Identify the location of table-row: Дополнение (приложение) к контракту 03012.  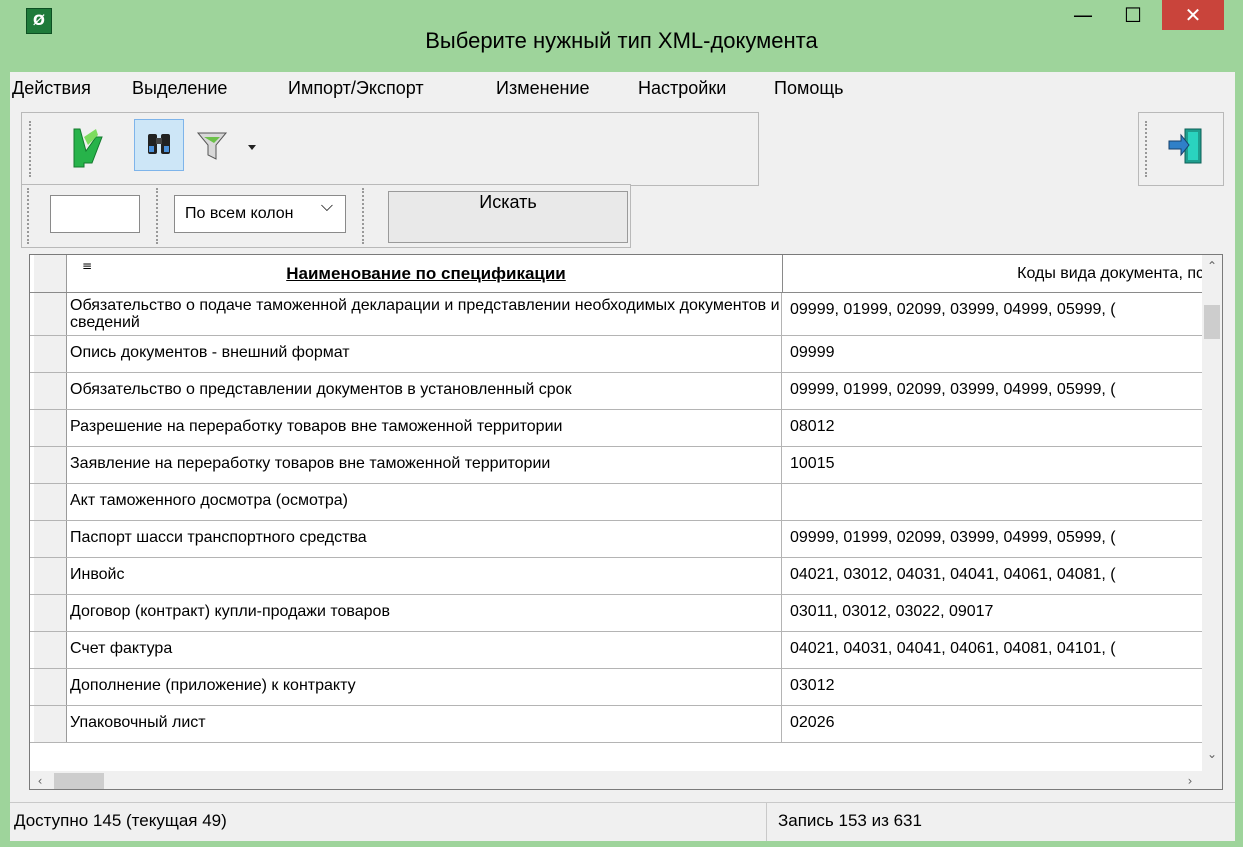
(626, 687).